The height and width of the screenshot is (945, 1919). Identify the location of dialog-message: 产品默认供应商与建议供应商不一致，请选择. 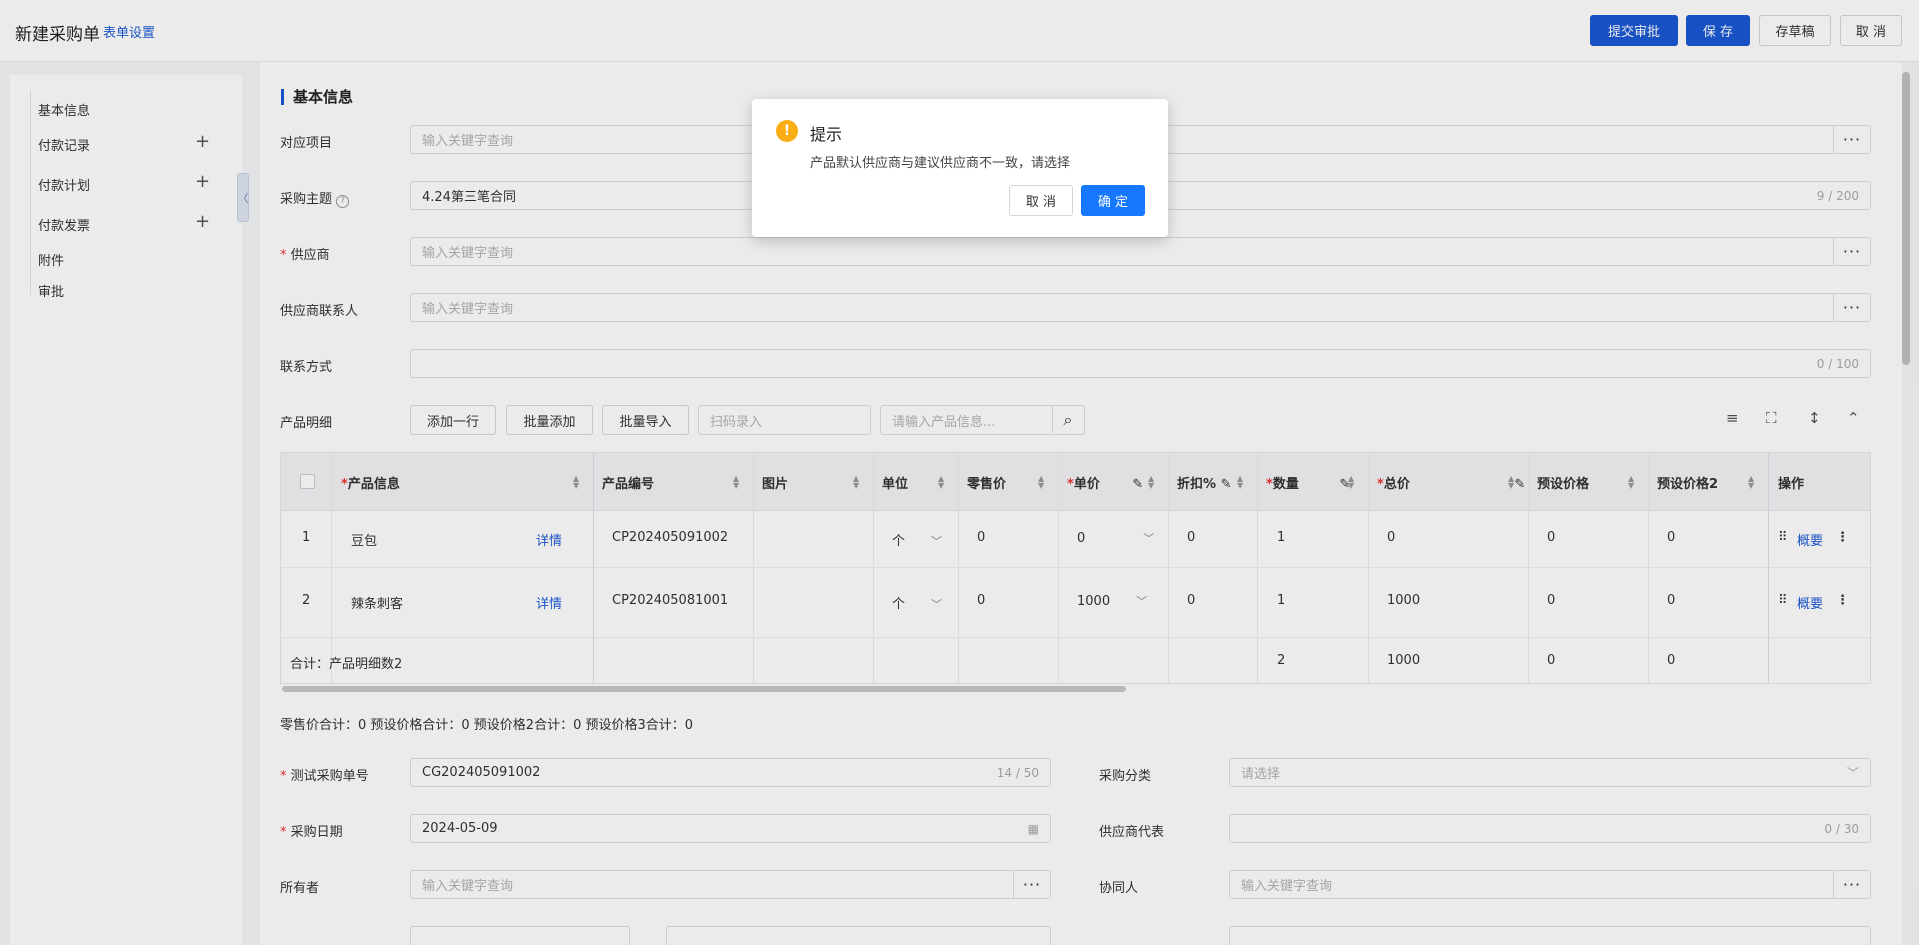
(940, 163).